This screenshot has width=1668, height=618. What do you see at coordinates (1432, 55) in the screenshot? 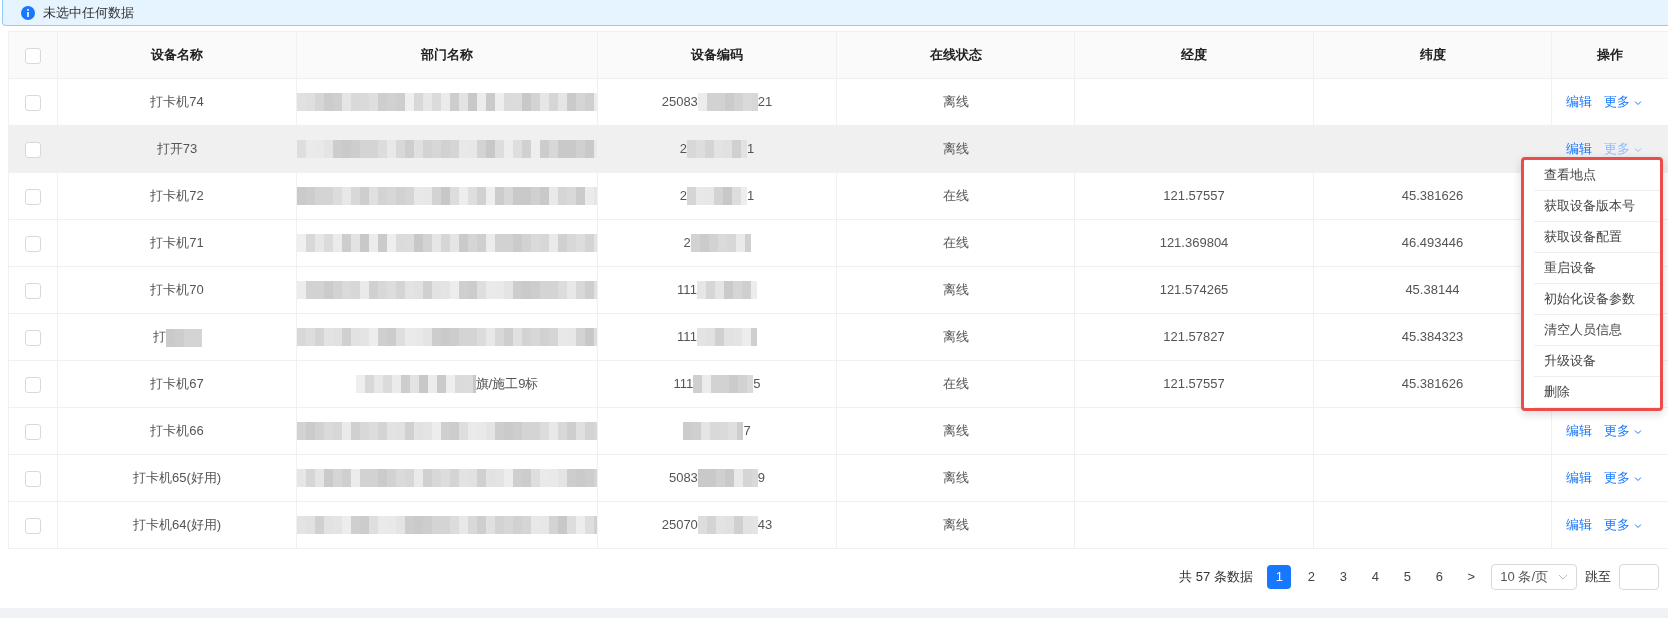
I see `column-header: 纬度` at bounding box center [1432, 55].